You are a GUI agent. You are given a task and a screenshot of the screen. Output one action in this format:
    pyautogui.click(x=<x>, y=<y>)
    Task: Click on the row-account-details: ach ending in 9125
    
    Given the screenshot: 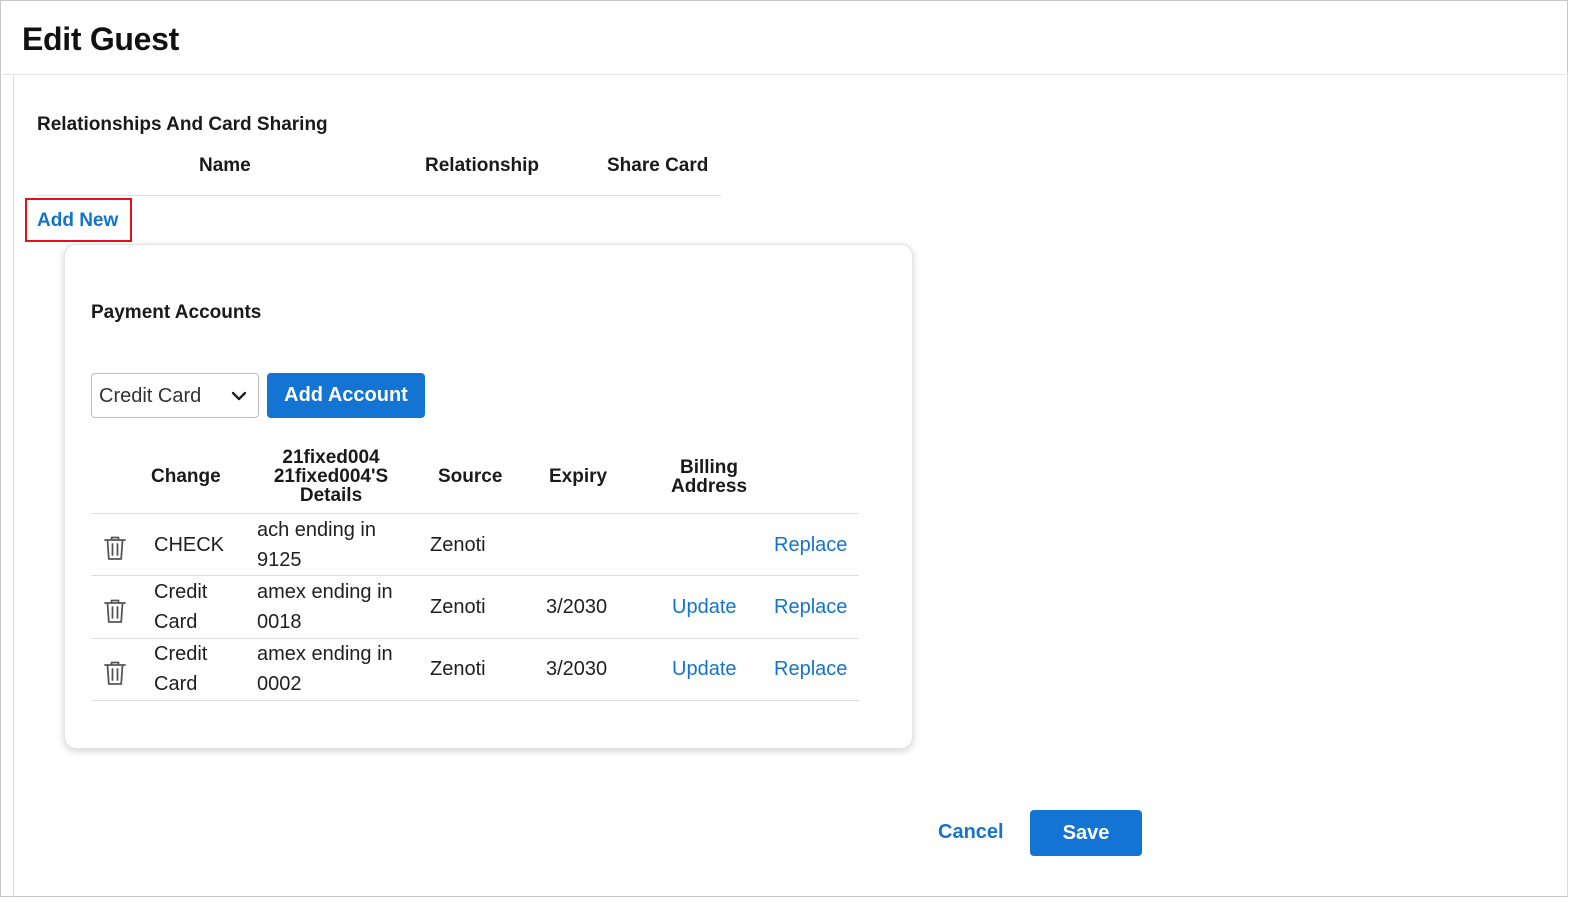 What is the action you would take?
    pyautogui.click(x=316, y=545)
    